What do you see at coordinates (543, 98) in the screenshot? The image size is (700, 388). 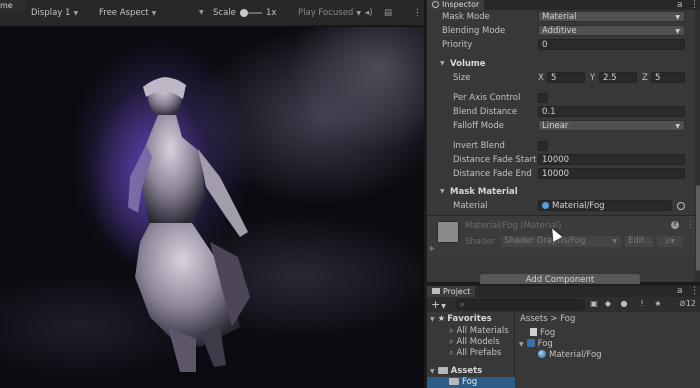 I see `per-axis-control-checkbox` at bounding box center [543, 98].